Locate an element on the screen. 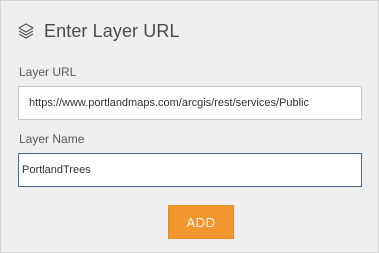  panel-title: Enter Layer URL is located at coordinates (112, 30).